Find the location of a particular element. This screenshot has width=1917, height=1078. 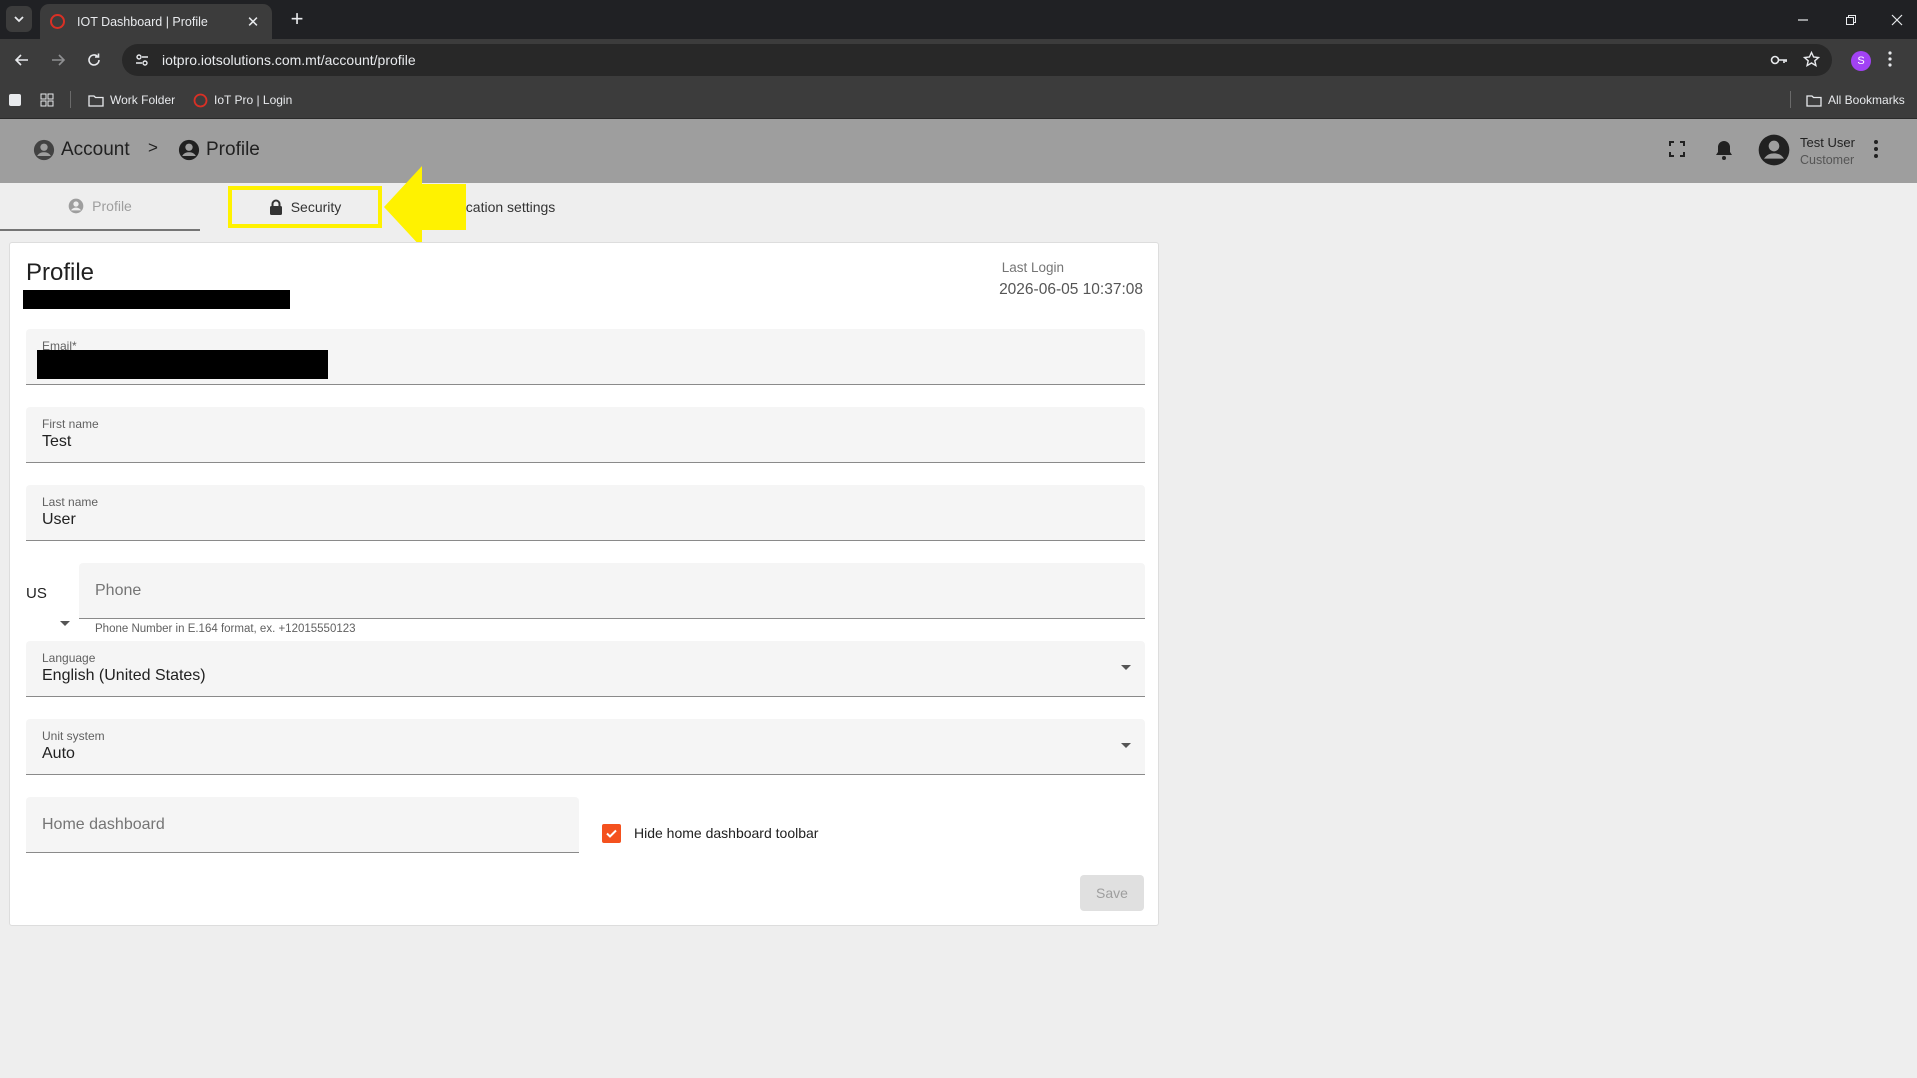

fullscreen-icon is located at coordinates (1677, 149).